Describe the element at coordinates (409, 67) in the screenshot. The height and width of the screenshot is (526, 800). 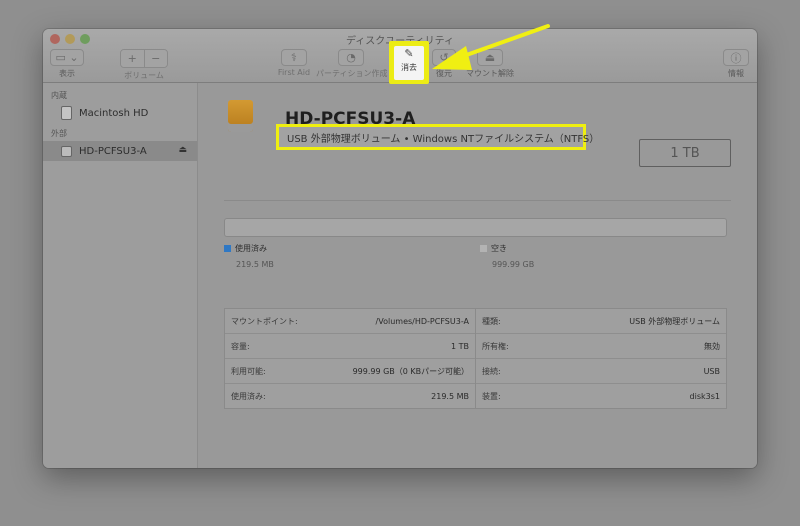
I see `erase-label: 消去` at that location.